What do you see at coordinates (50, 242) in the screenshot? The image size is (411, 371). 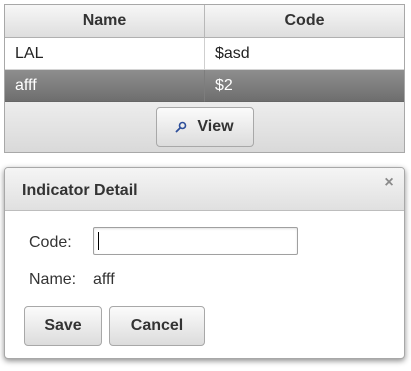 I see `code-label: Code:` at bounding box center [50, 242].